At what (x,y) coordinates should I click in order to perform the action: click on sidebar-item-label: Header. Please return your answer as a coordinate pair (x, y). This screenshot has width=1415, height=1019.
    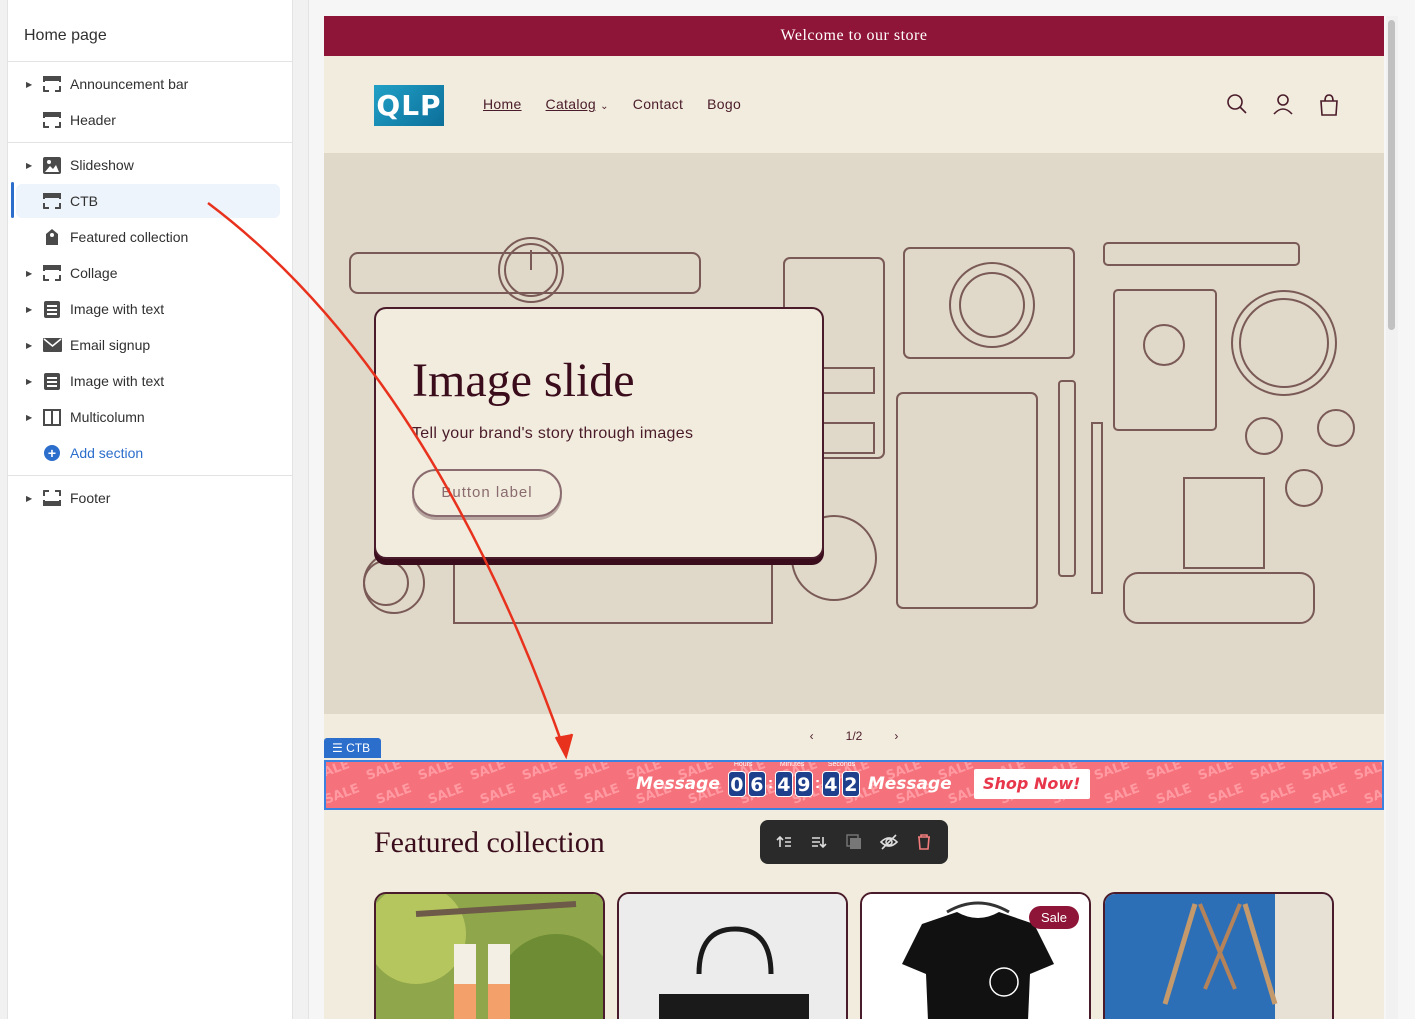
    Looking at the image, I should click on (93, 120).